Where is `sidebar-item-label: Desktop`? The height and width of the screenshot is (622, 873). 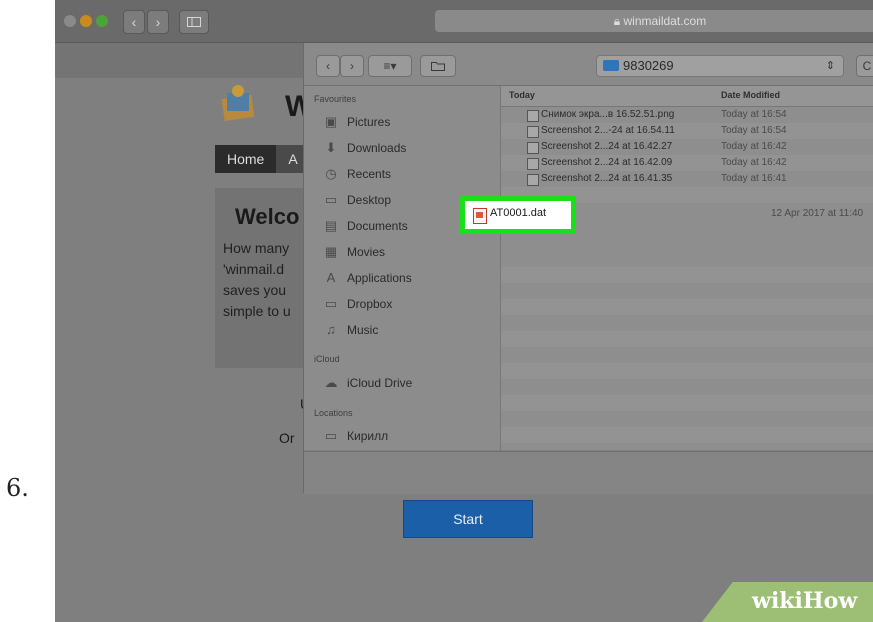
sidebar-item-label: Desktop is located at coordinates (369, 200).